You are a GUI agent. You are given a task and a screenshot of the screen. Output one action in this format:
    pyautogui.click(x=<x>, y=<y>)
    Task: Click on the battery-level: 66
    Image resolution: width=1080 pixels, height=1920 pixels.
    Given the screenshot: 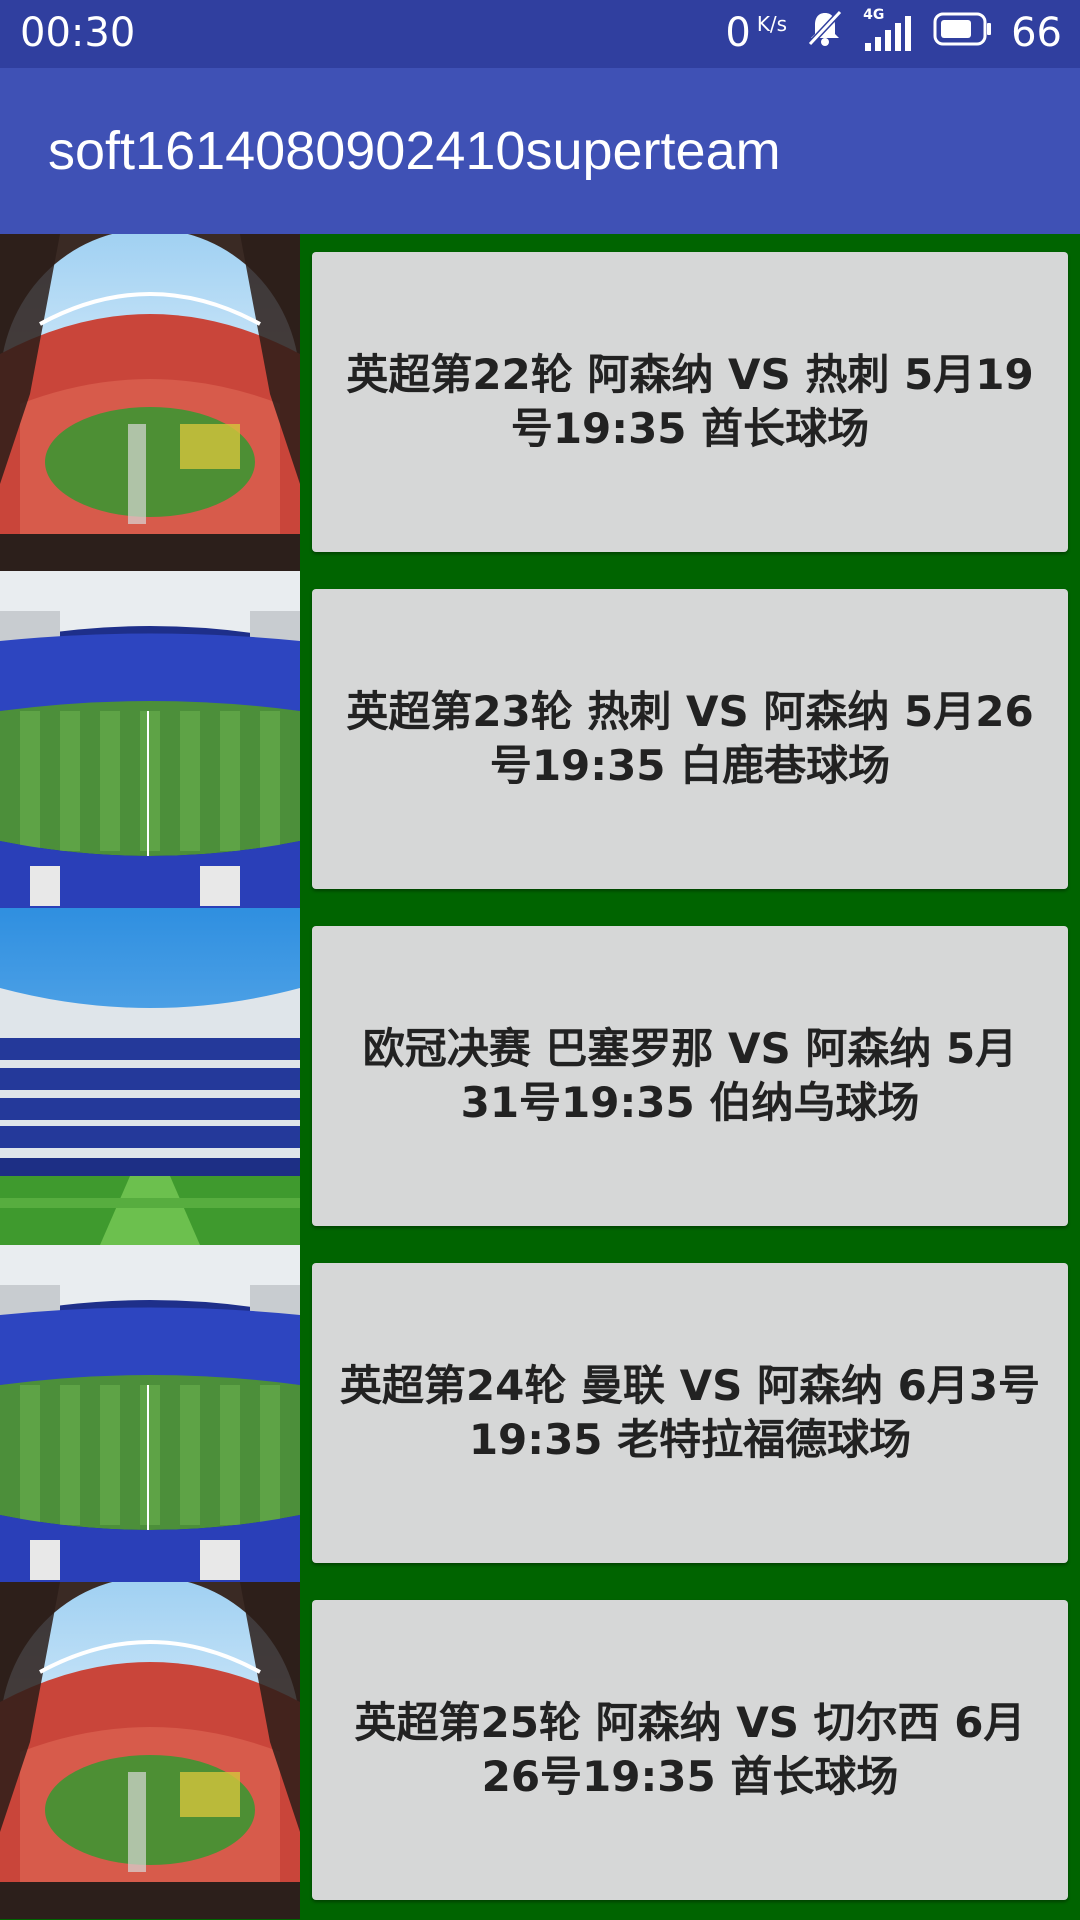 What is the action you would take?
    pyautogui.click(x=1036, y=33)
    